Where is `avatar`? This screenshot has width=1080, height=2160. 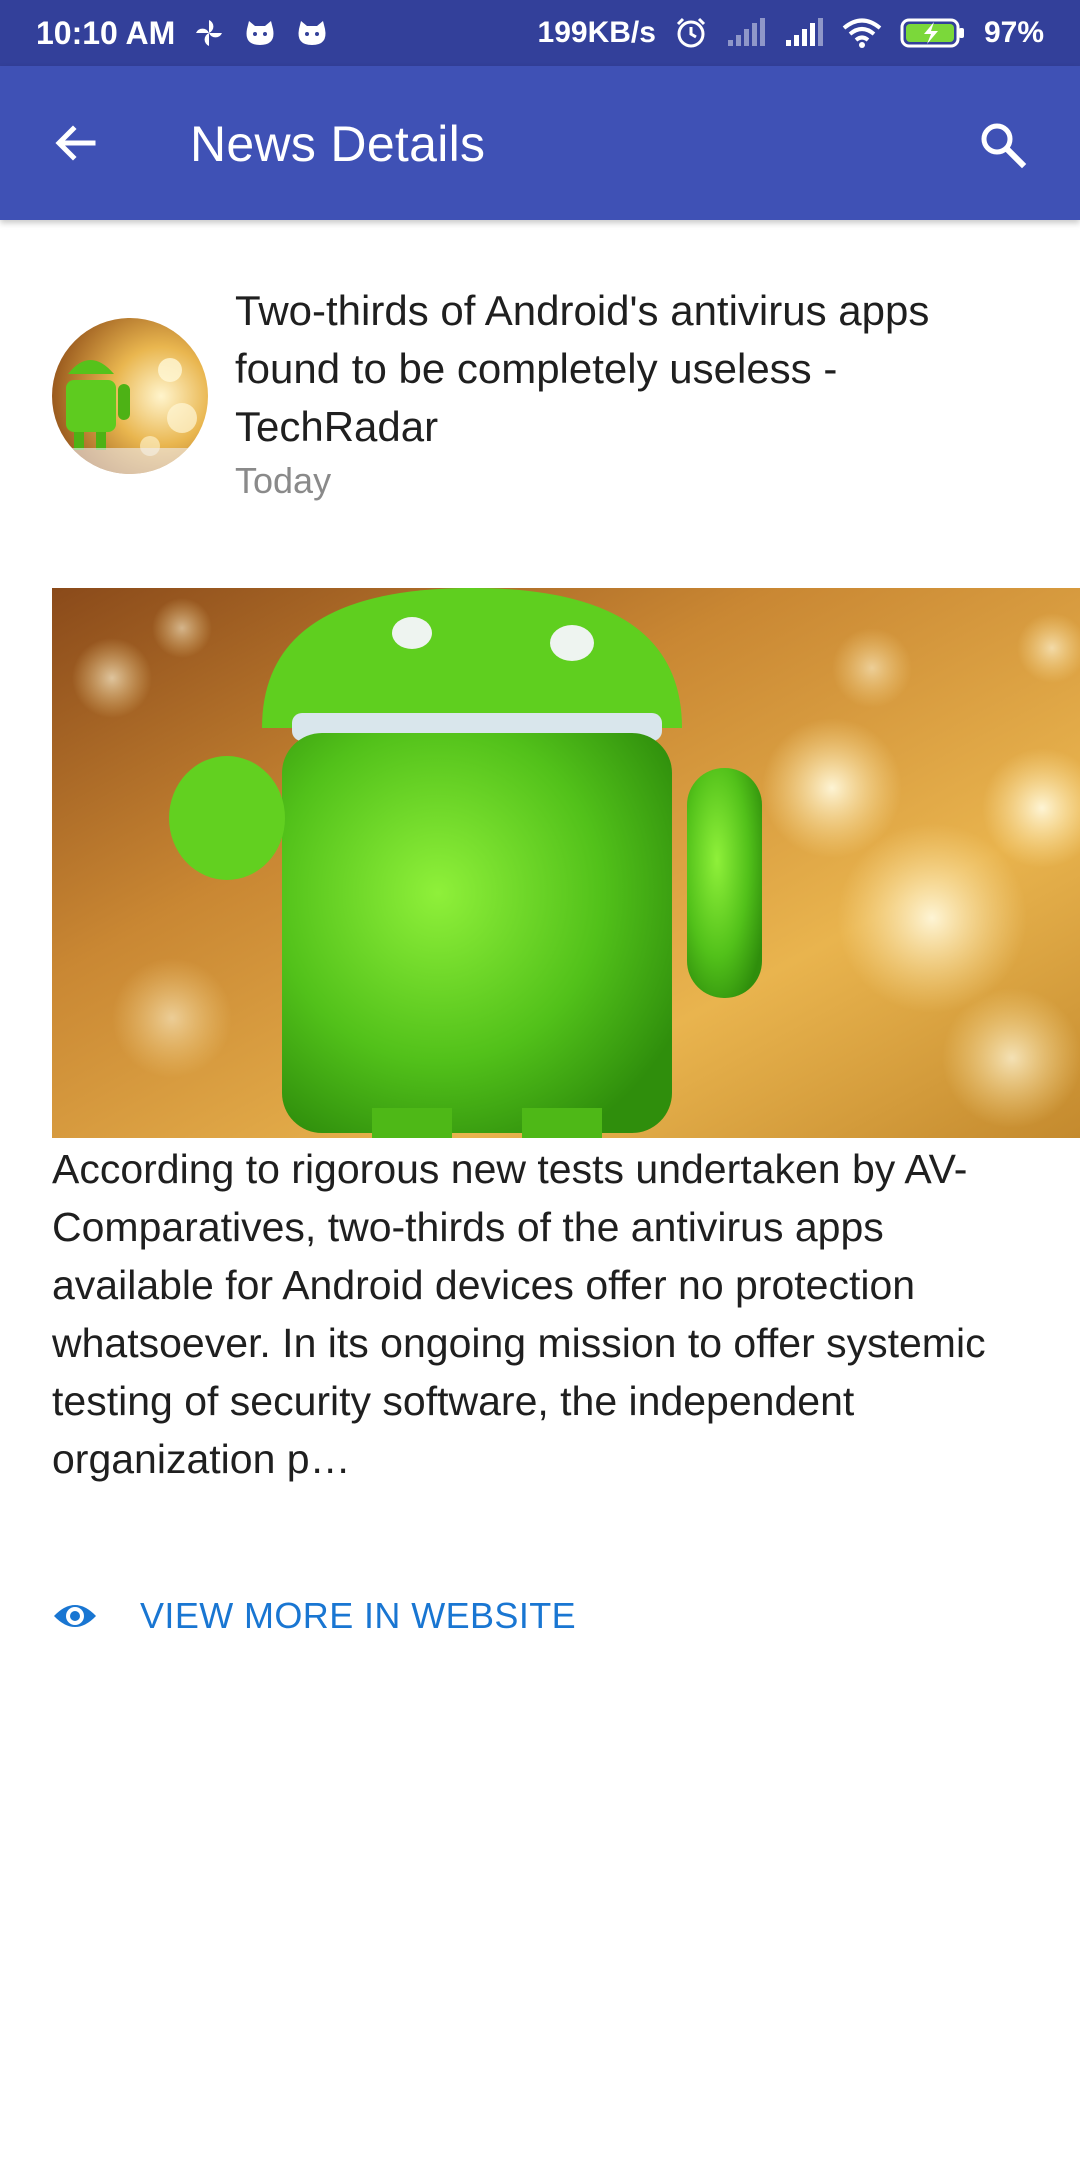
avatar is located at coordinates (130, 396).